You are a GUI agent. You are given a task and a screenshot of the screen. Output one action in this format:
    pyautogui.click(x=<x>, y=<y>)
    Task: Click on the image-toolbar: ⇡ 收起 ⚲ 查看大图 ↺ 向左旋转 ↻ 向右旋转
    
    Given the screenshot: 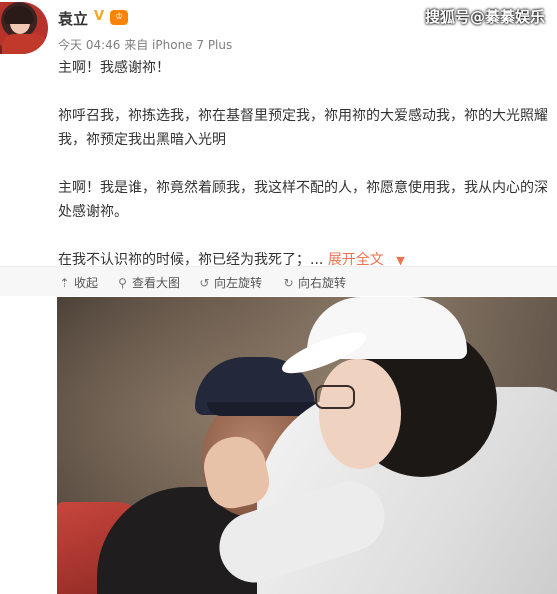 What is the action you would take?
    pyautogui.click(x=278, y=281)
    